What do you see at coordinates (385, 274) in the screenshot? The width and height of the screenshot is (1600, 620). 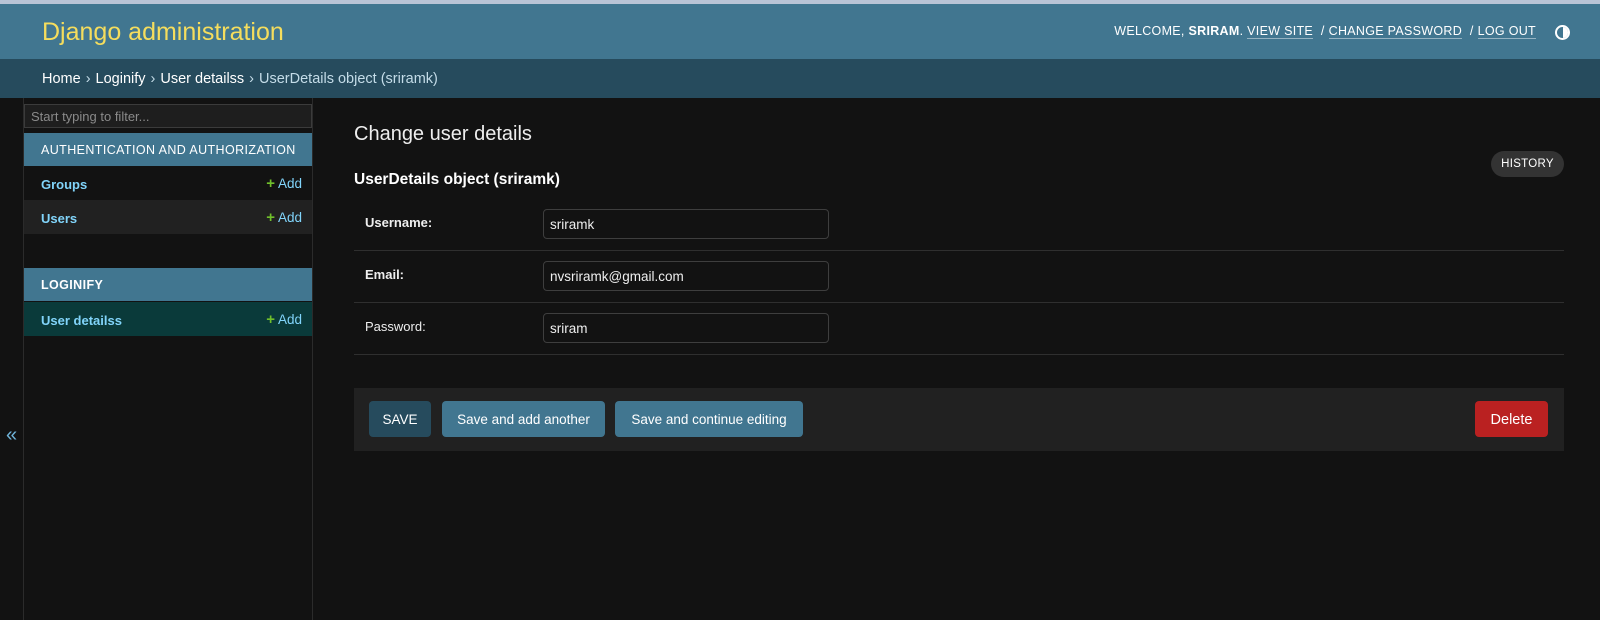 I see `email-label: Email:` at bounding box center [385, 274].